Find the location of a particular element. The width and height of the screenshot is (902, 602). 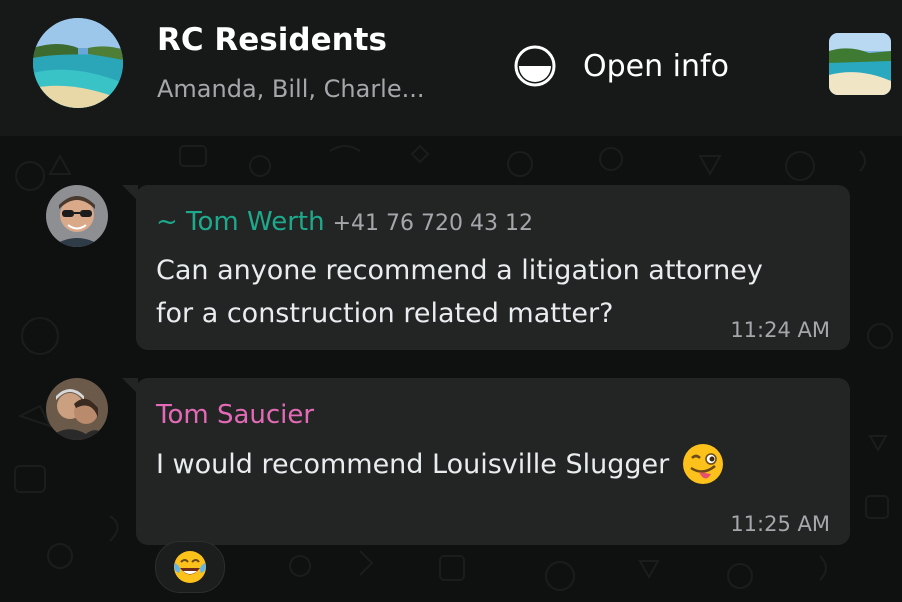

message-time: 11:25 AM is located at coordinates (780, 524).